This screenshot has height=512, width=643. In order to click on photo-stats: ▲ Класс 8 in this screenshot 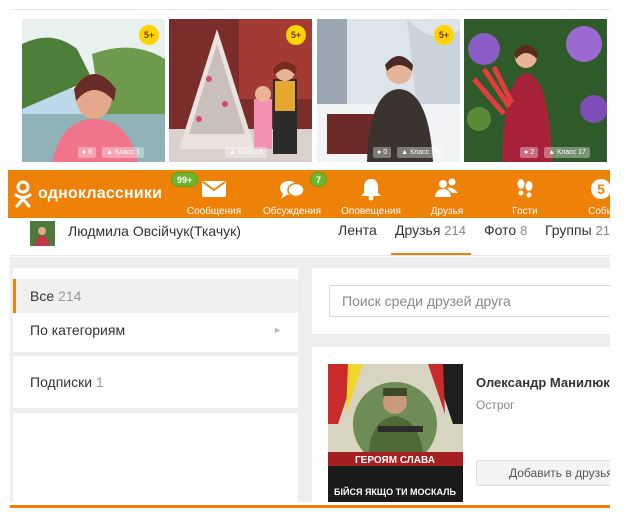, I will do `click(240, 152)`.